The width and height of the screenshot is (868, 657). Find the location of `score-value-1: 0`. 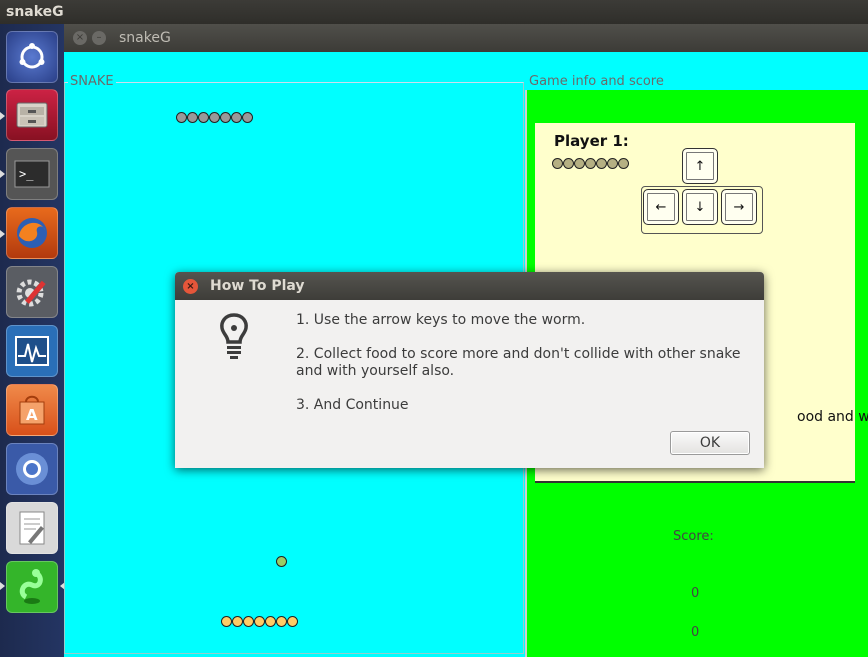

score-value-1: 0 is located at coordinates (695, 593).